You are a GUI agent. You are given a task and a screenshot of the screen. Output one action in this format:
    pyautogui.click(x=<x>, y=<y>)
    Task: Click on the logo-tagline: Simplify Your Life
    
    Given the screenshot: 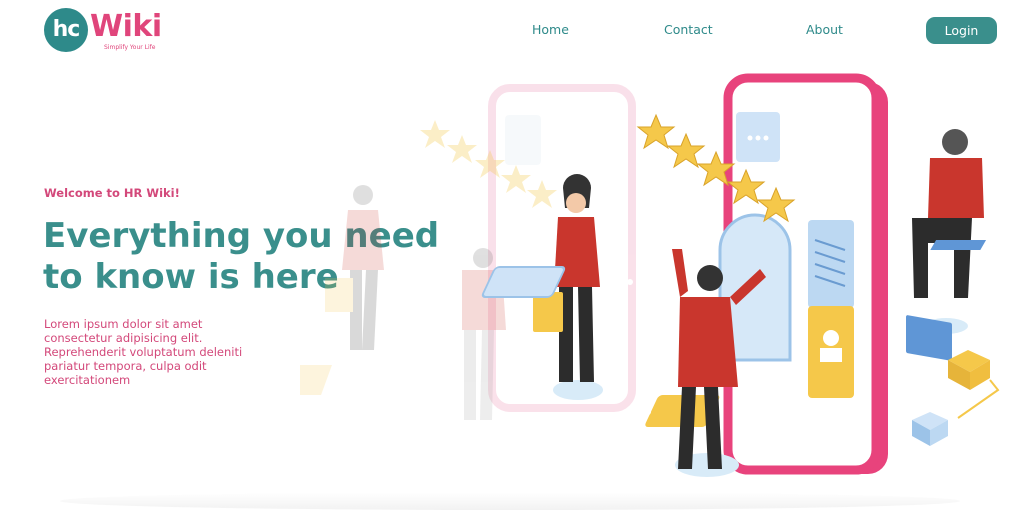 What is the action you would take?
    pyautogui.click(x=130, y=47)
    